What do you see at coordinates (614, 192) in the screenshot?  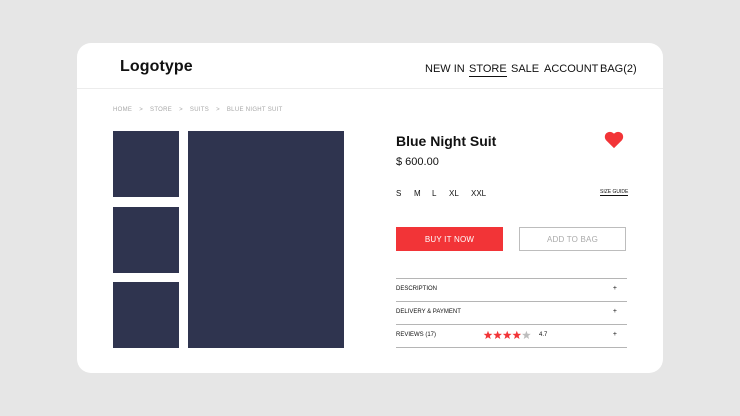 I see `size-guide-link: SIZE GUIDE` at bounding box center [614, 192].